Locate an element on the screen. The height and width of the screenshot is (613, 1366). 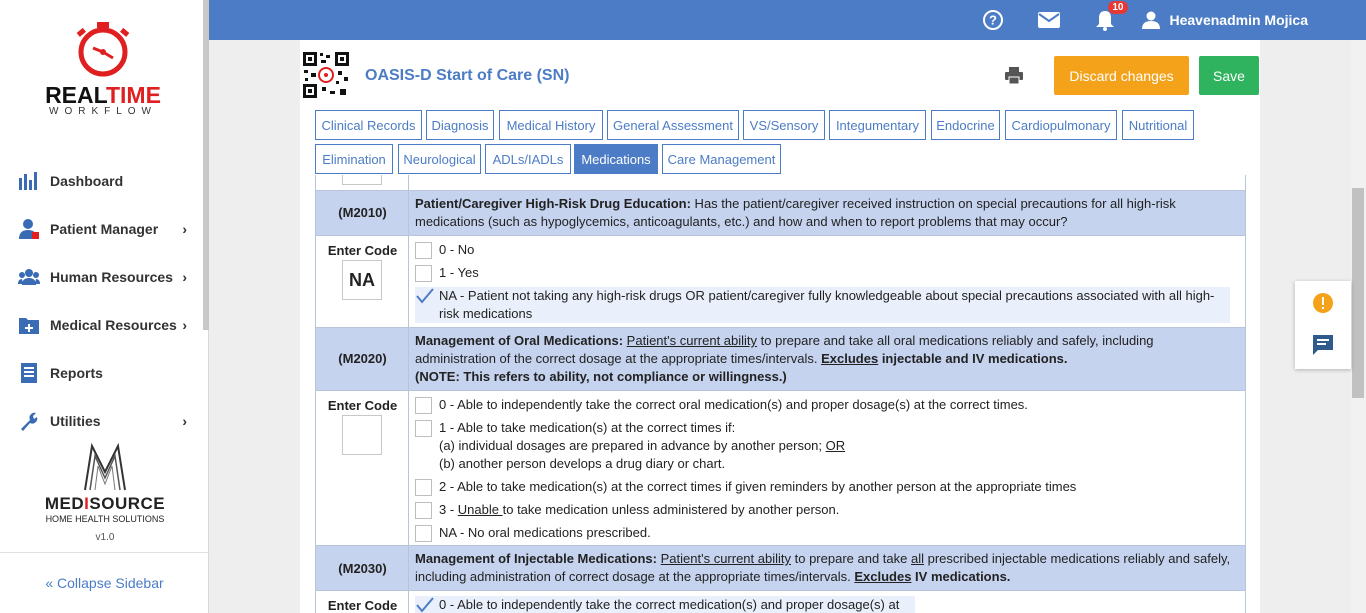
users-icon is located at coordinates (29, 277).